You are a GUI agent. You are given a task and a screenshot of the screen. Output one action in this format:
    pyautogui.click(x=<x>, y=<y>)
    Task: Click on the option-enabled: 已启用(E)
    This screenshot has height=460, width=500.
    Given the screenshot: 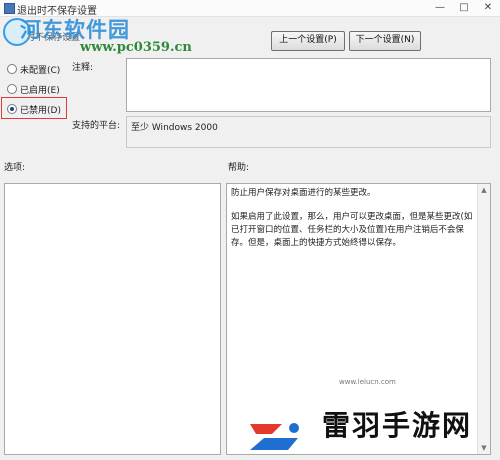 What is the action you would take?
    pyautogui.click(x=33, y=90)
    